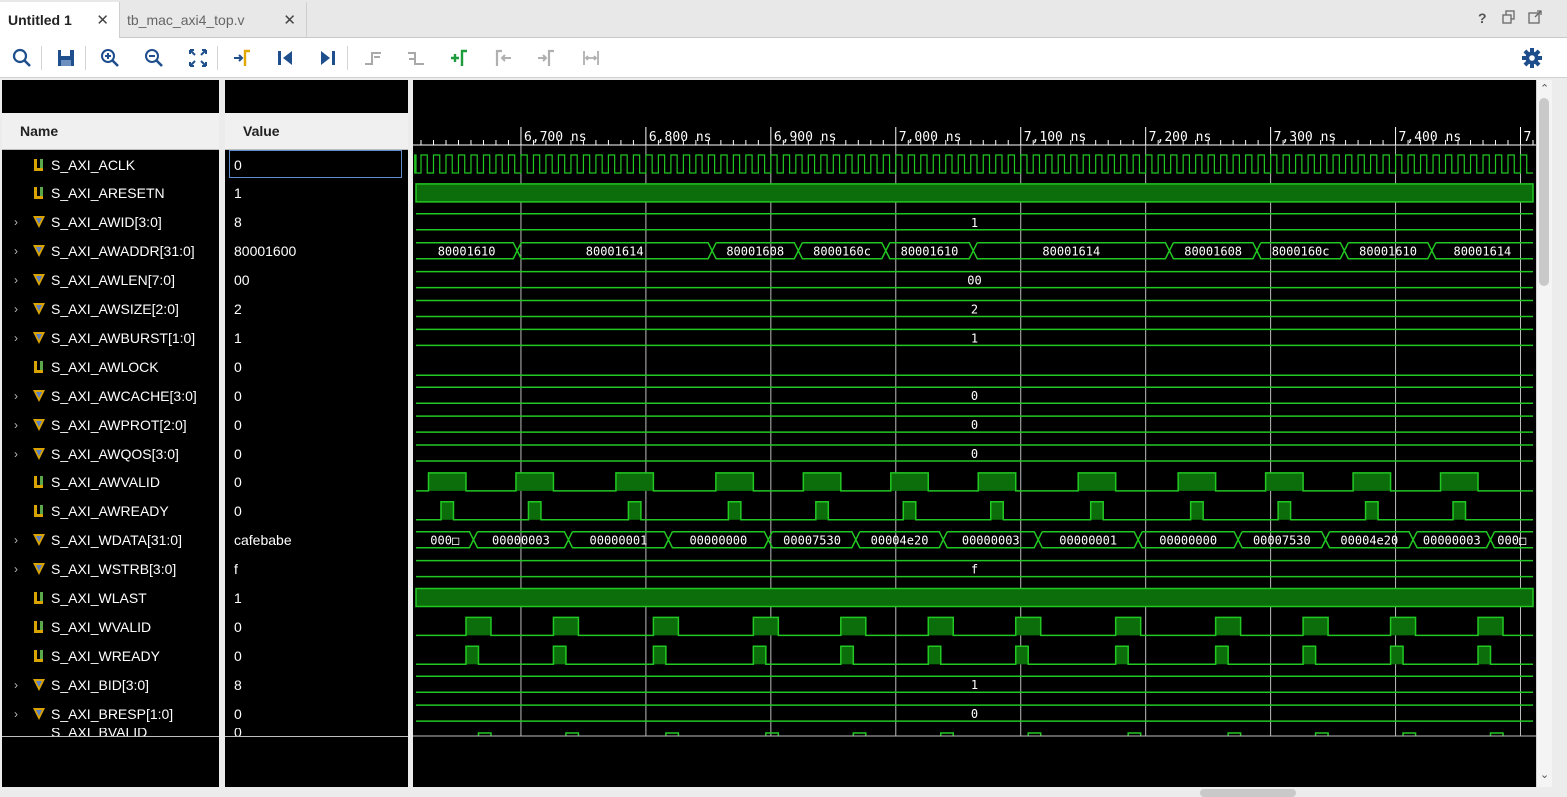 This screenshot has height=797, width=1567. Describe the element at coordinates (110, 366) in the screenshot. I see `signal-row: S_AXI_AWLOCK` at that location.